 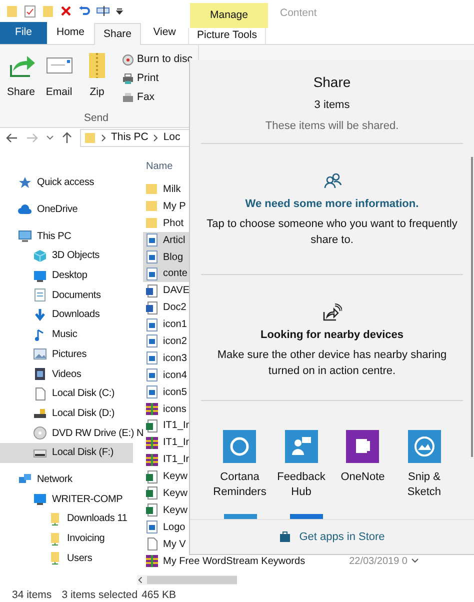 I want to click on up-arrow-icon, so click(x=67, y=138).